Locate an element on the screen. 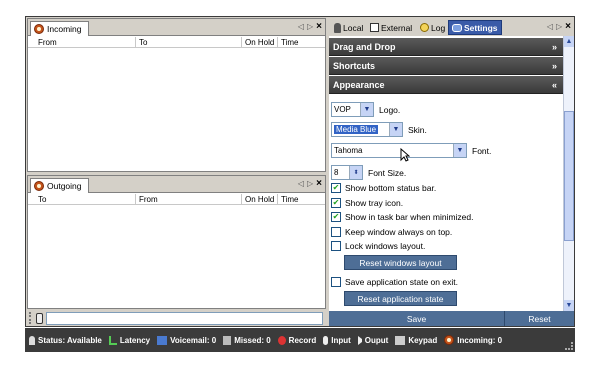 This screenshot has width=600, height=365. skin-label: Skin. is located at coordinates (417, 129).